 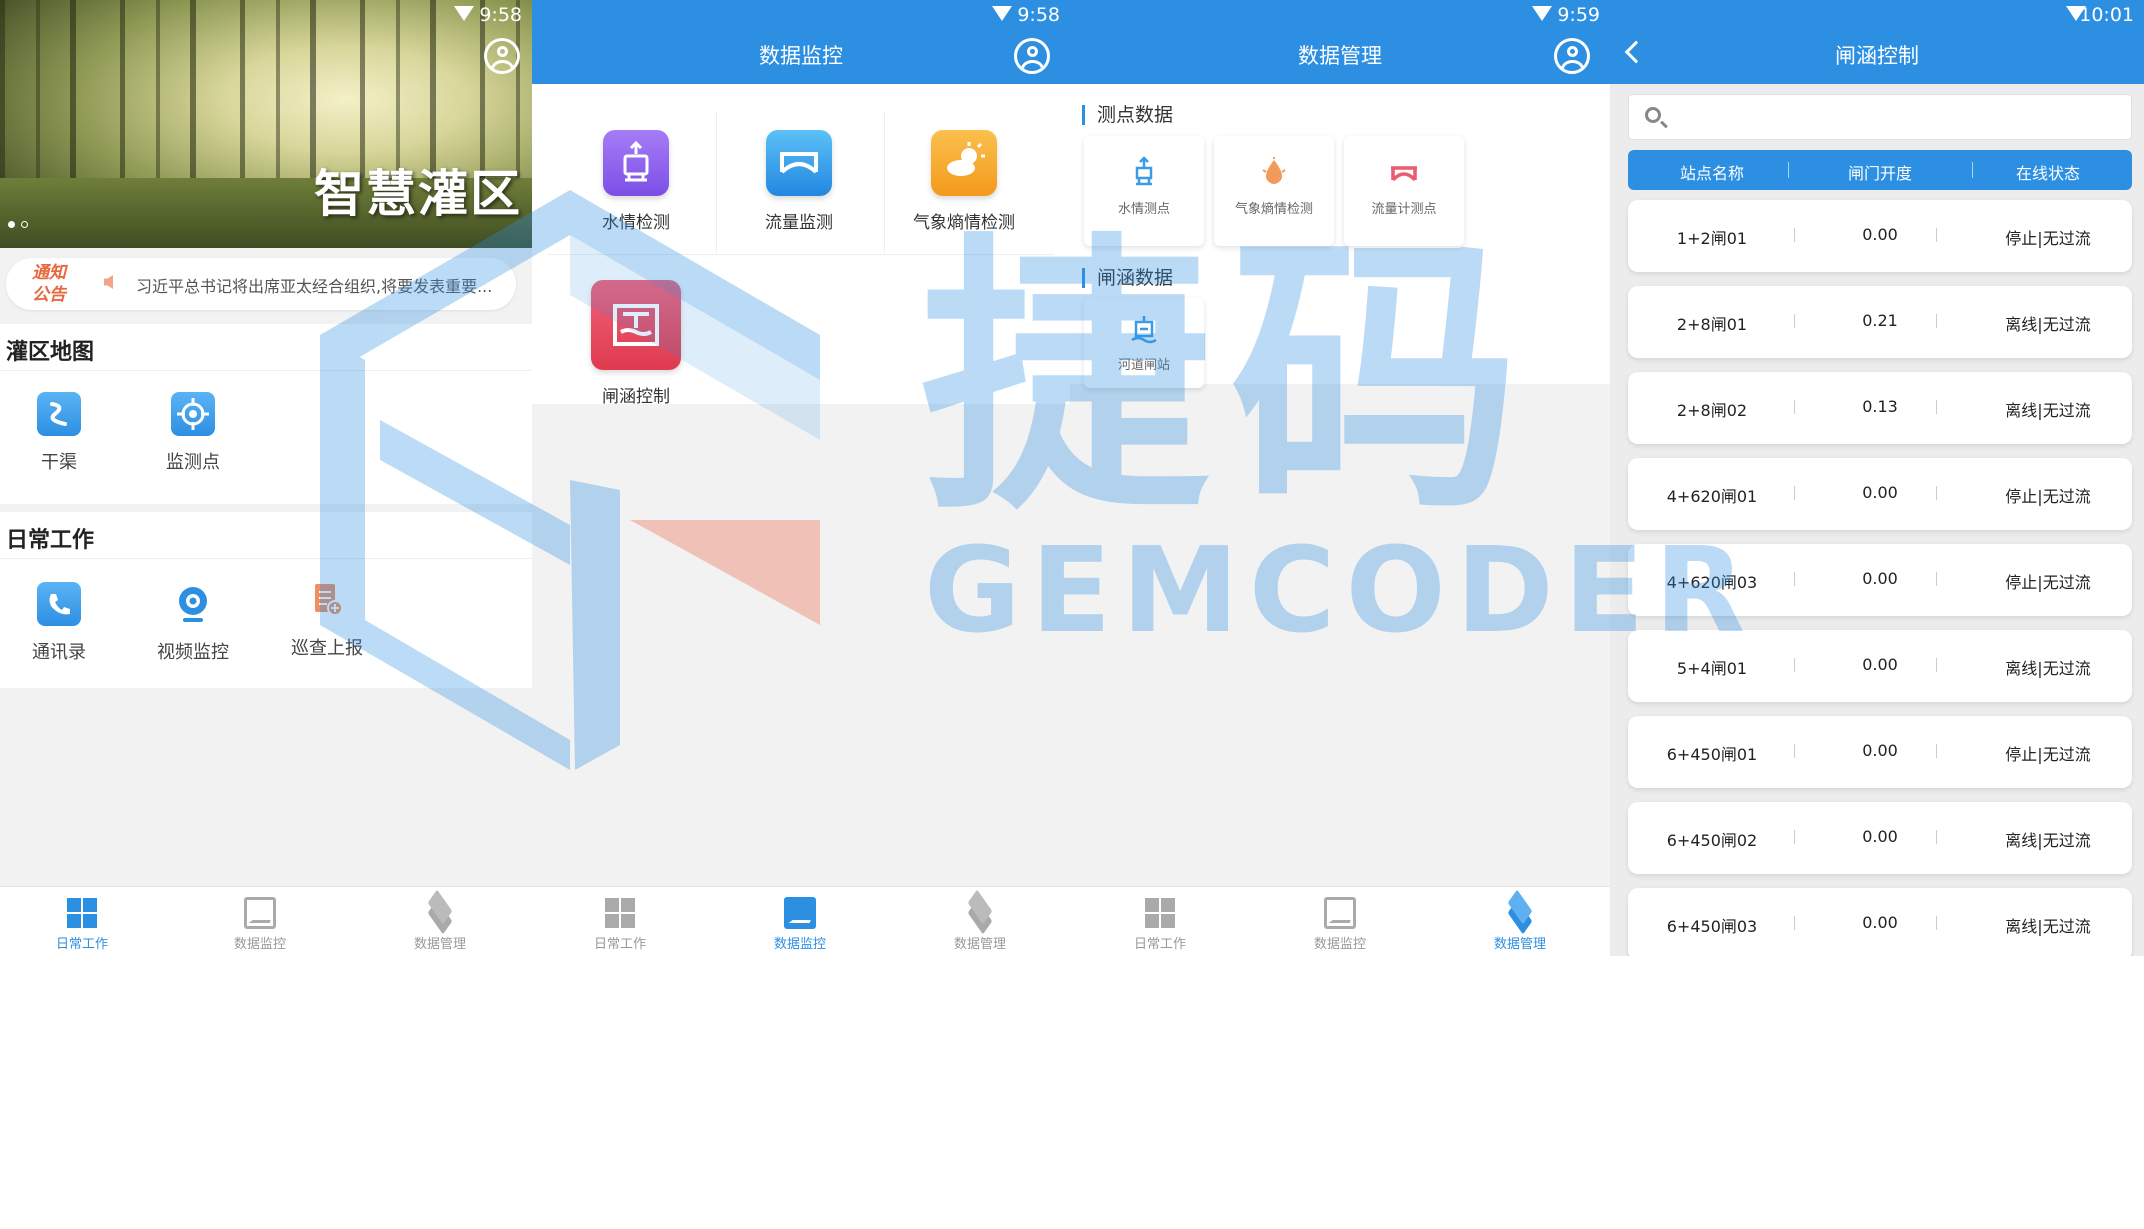 What do you see at coordinates (1143, 209) in the screenshot?
I see `card-label: 水情测点` at bounding box center [1143, 209].